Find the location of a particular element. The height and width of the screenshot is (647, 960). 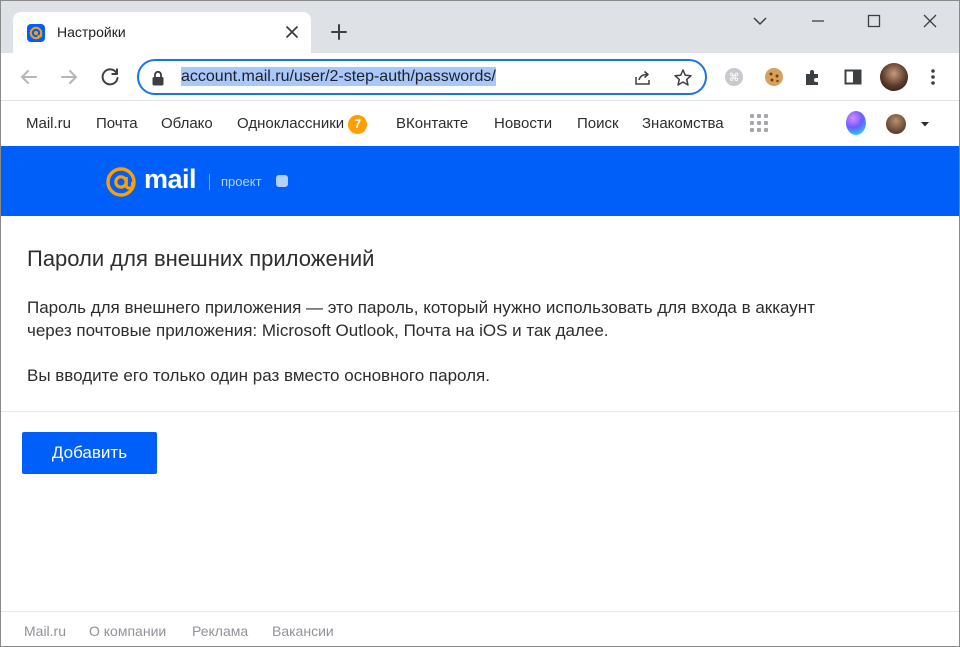

side-panel-icon is located at coordinates (853, 77).